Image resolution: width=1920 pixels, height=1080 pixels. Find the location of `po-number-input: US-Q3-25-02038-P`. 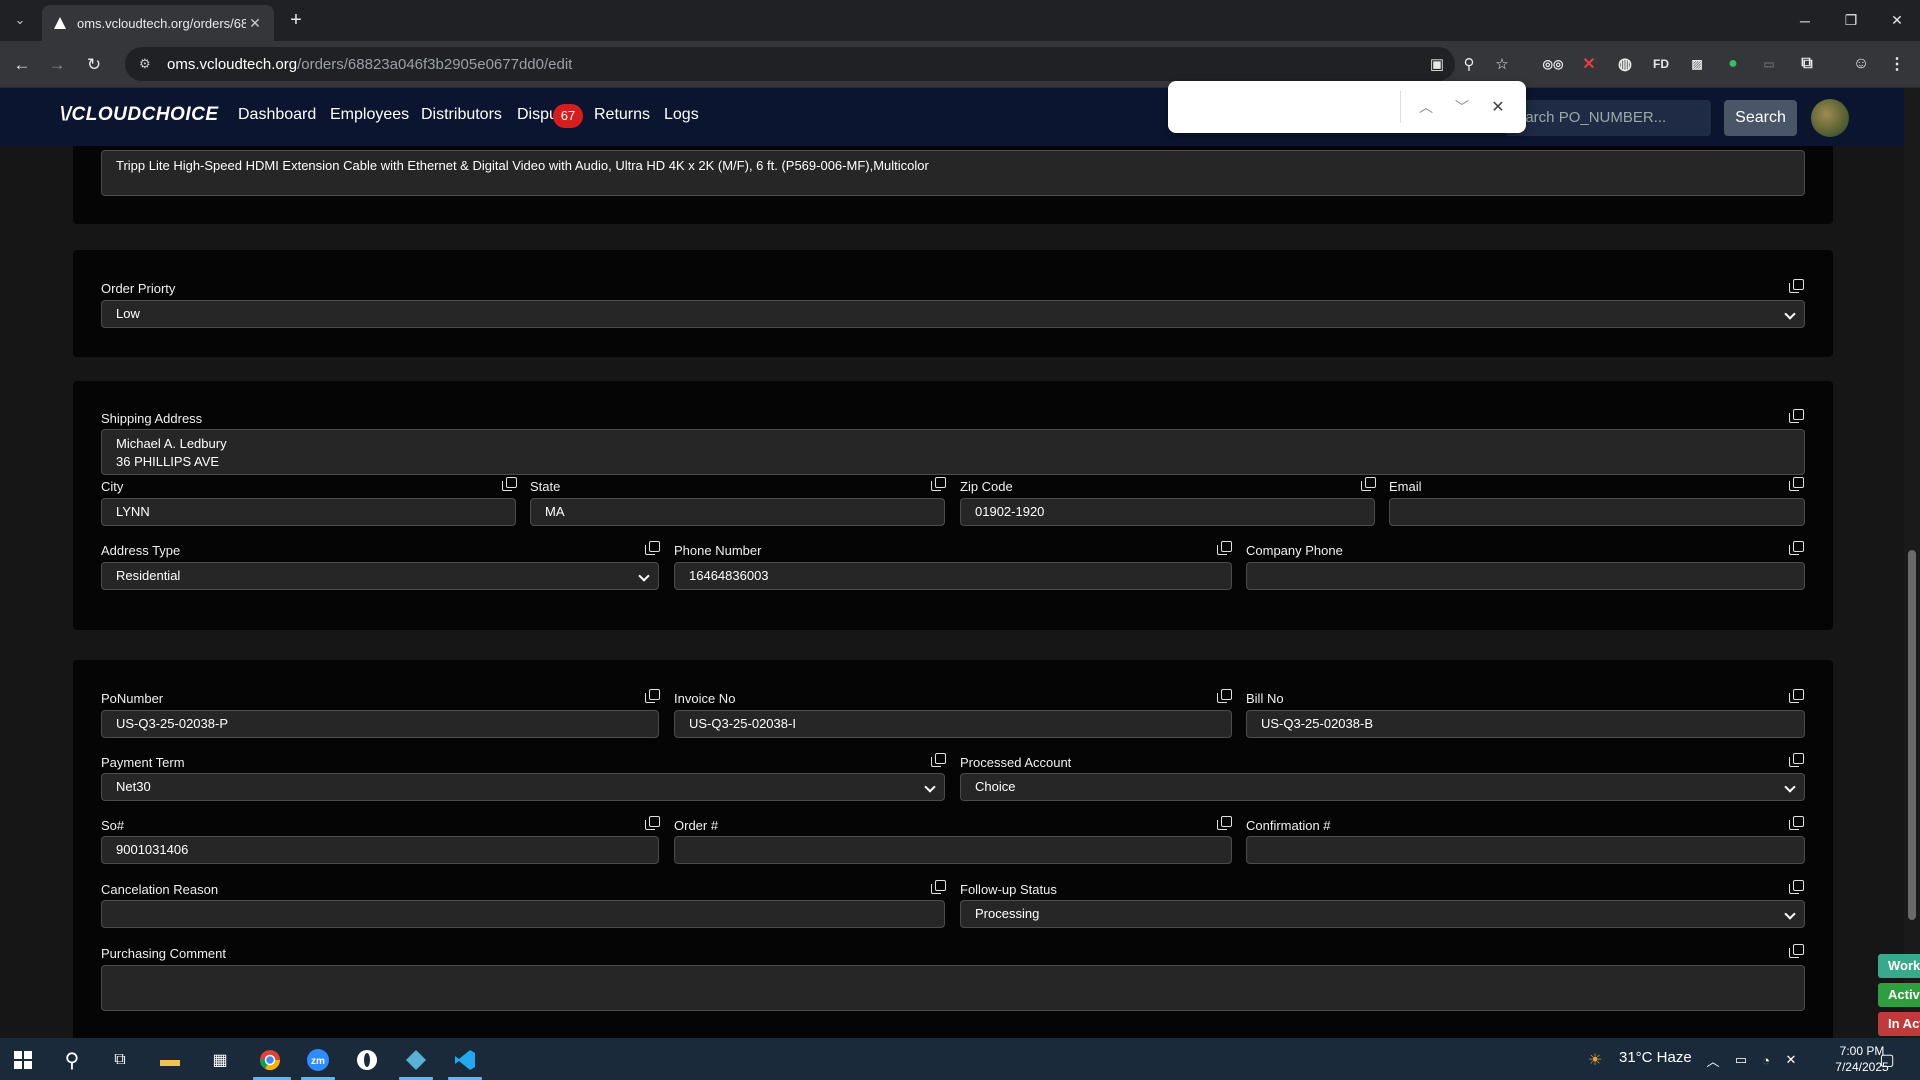

po-number-input: US-Q3-25-02038-P is located at coordinates (380, 724).